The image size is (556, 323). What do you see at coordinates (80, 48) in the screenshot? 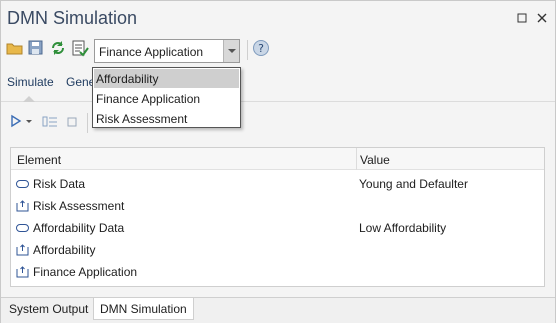
I see `validate-icon` at bounding box center [80, 48].